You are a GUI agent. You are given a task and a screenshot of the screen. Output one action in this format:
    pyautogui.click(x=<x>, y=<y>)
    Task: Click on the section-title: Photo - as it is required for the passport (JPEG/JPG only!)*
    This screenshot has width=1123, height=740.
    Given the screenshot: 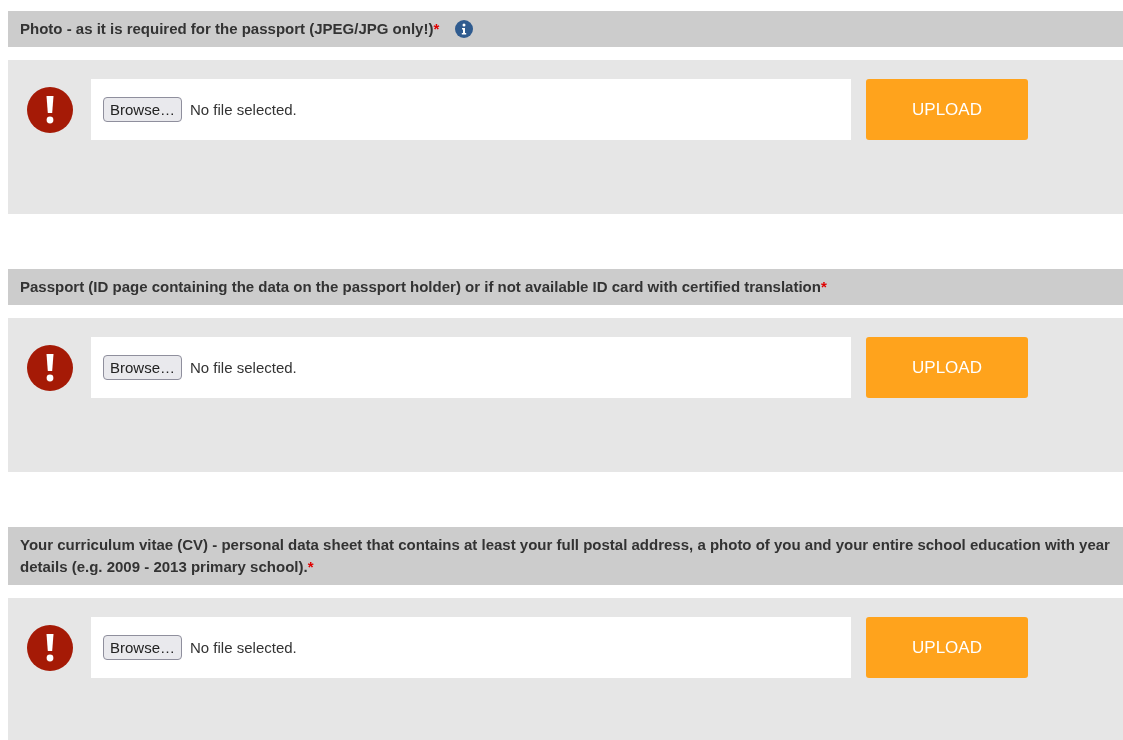 What is the action you would take?
    pyautogui.click(x=230, y=29)
    